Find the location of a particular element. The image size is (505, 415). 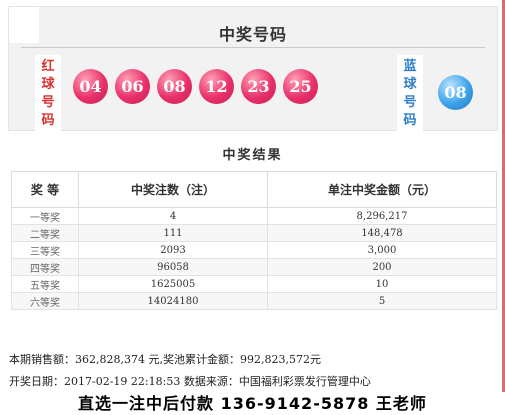

blue-ball-label: 蓝 球 号 码 is located at coordinates (410, 93).